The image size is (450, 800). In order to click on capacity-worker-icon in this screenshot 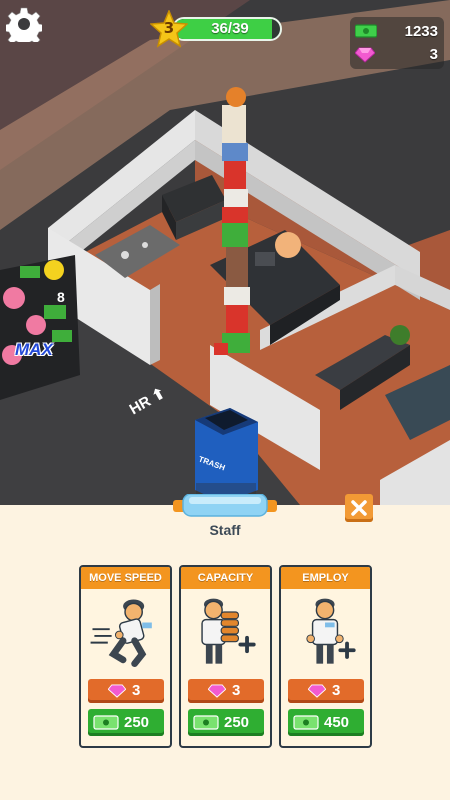, I will do `click(228, 631)`.